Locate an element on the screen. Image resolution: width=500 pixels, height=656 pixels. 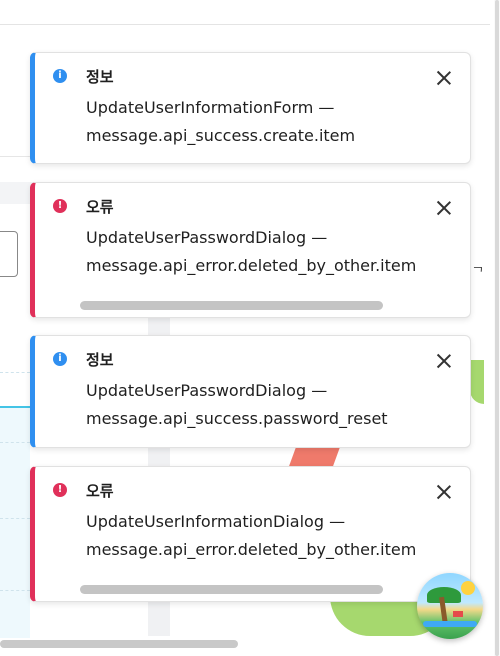
section-divider is located at coordinates (15, 156).